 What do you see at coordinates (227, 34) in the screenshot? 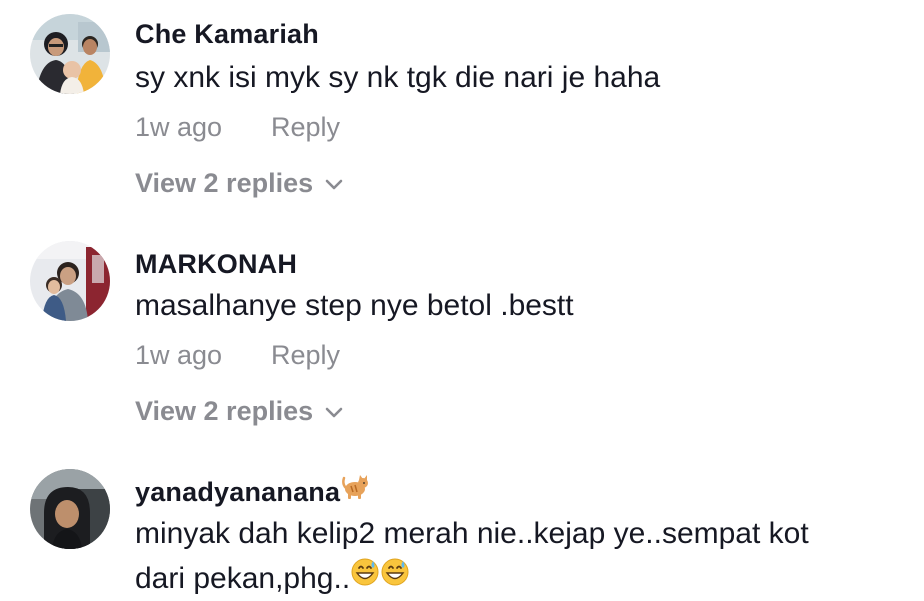
I see `username: Che Kamariah` at bounding box center [227, 34].